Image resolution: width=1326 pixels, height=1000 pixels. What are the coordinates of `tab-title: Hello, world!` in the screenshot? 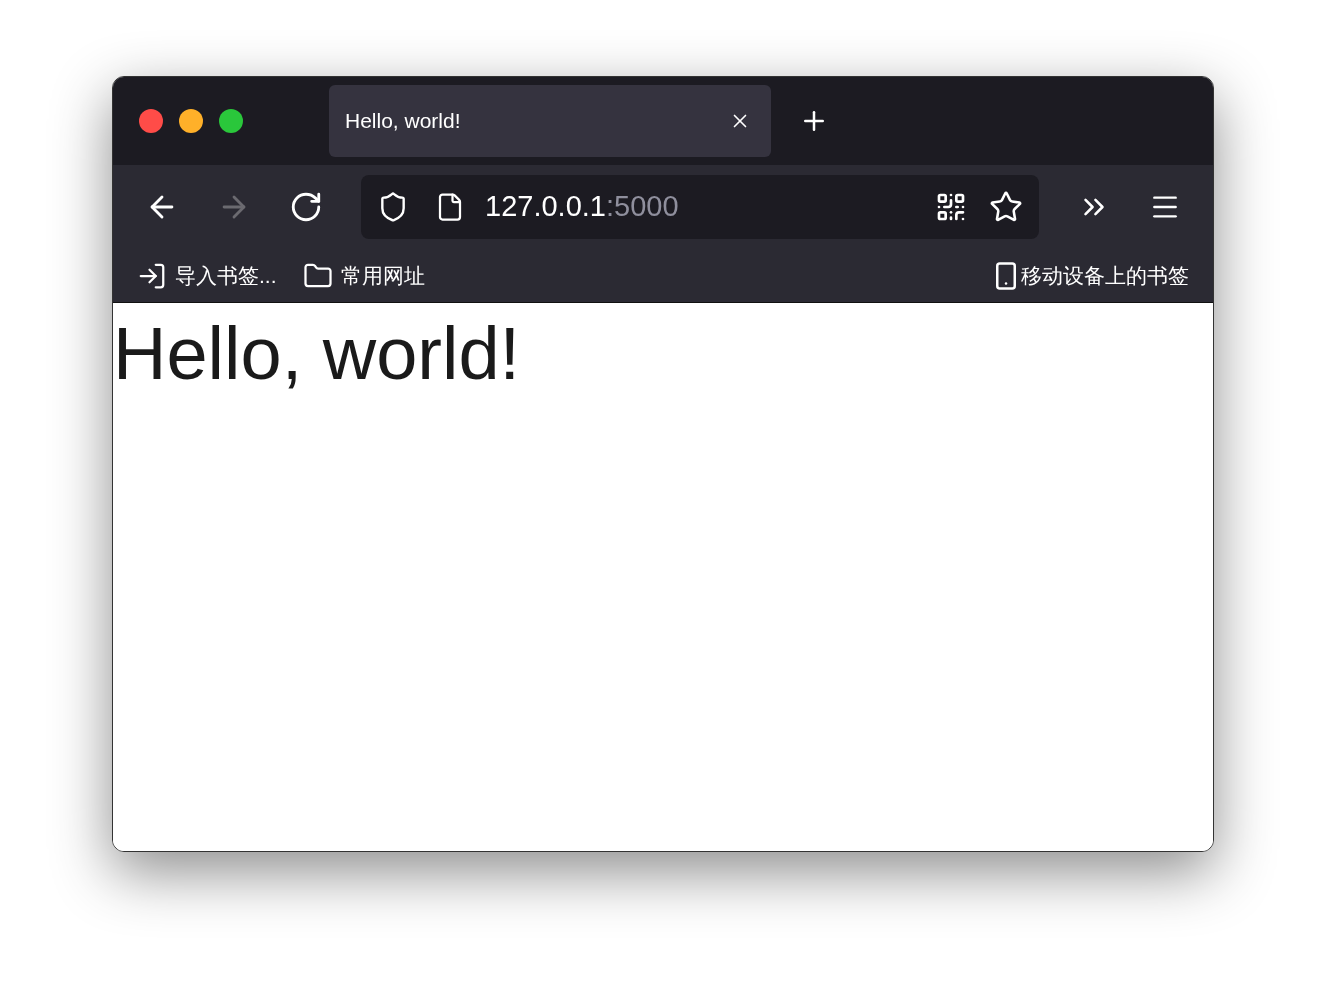 It's located at (403, 121).